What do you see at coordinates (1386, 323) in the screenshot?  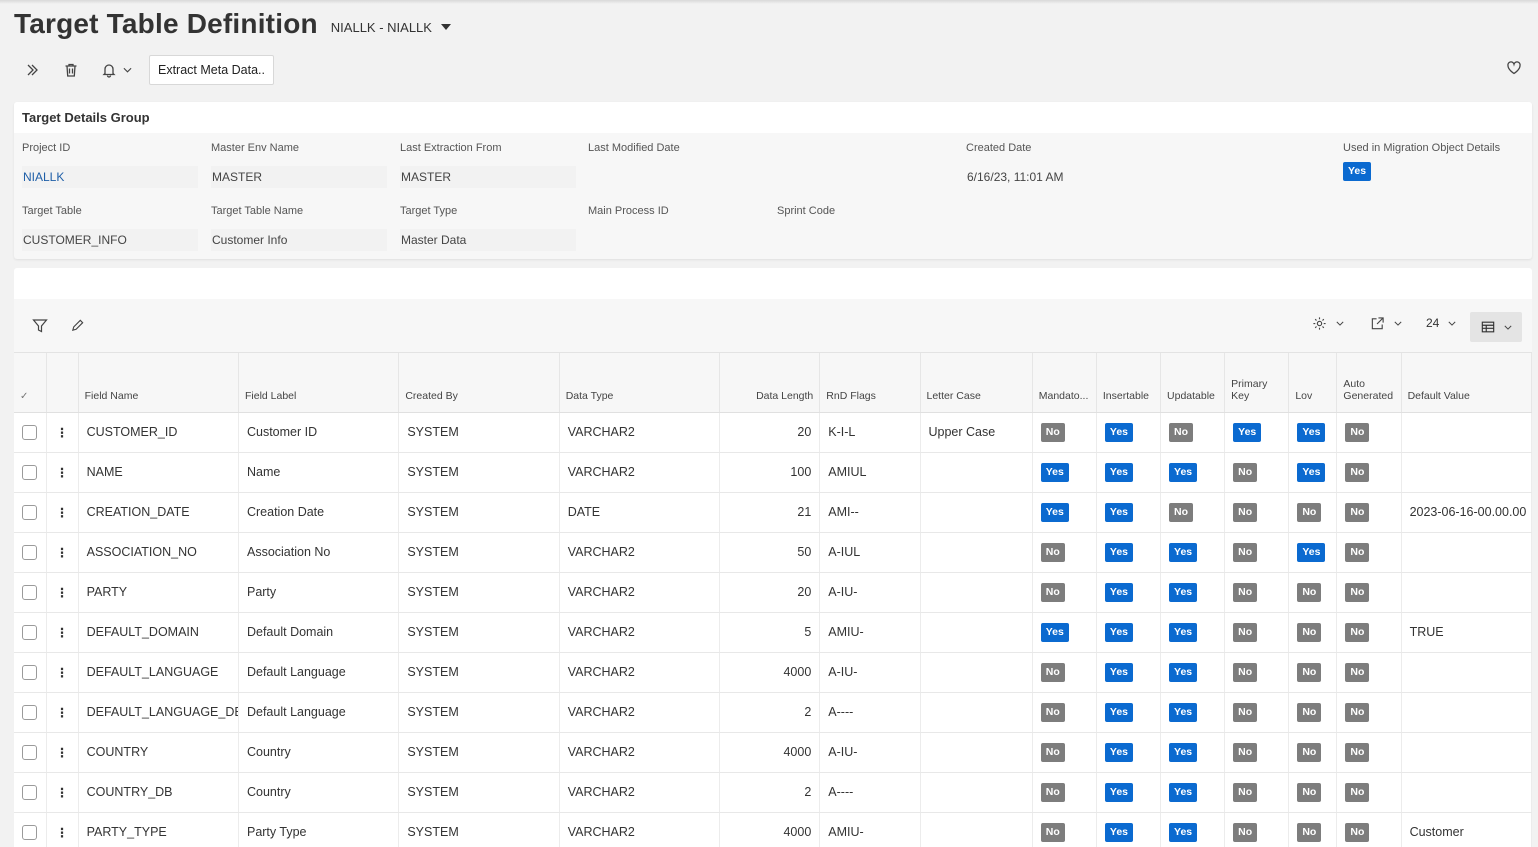 I see `export-dropdown` at bounding box center [1386, 323].